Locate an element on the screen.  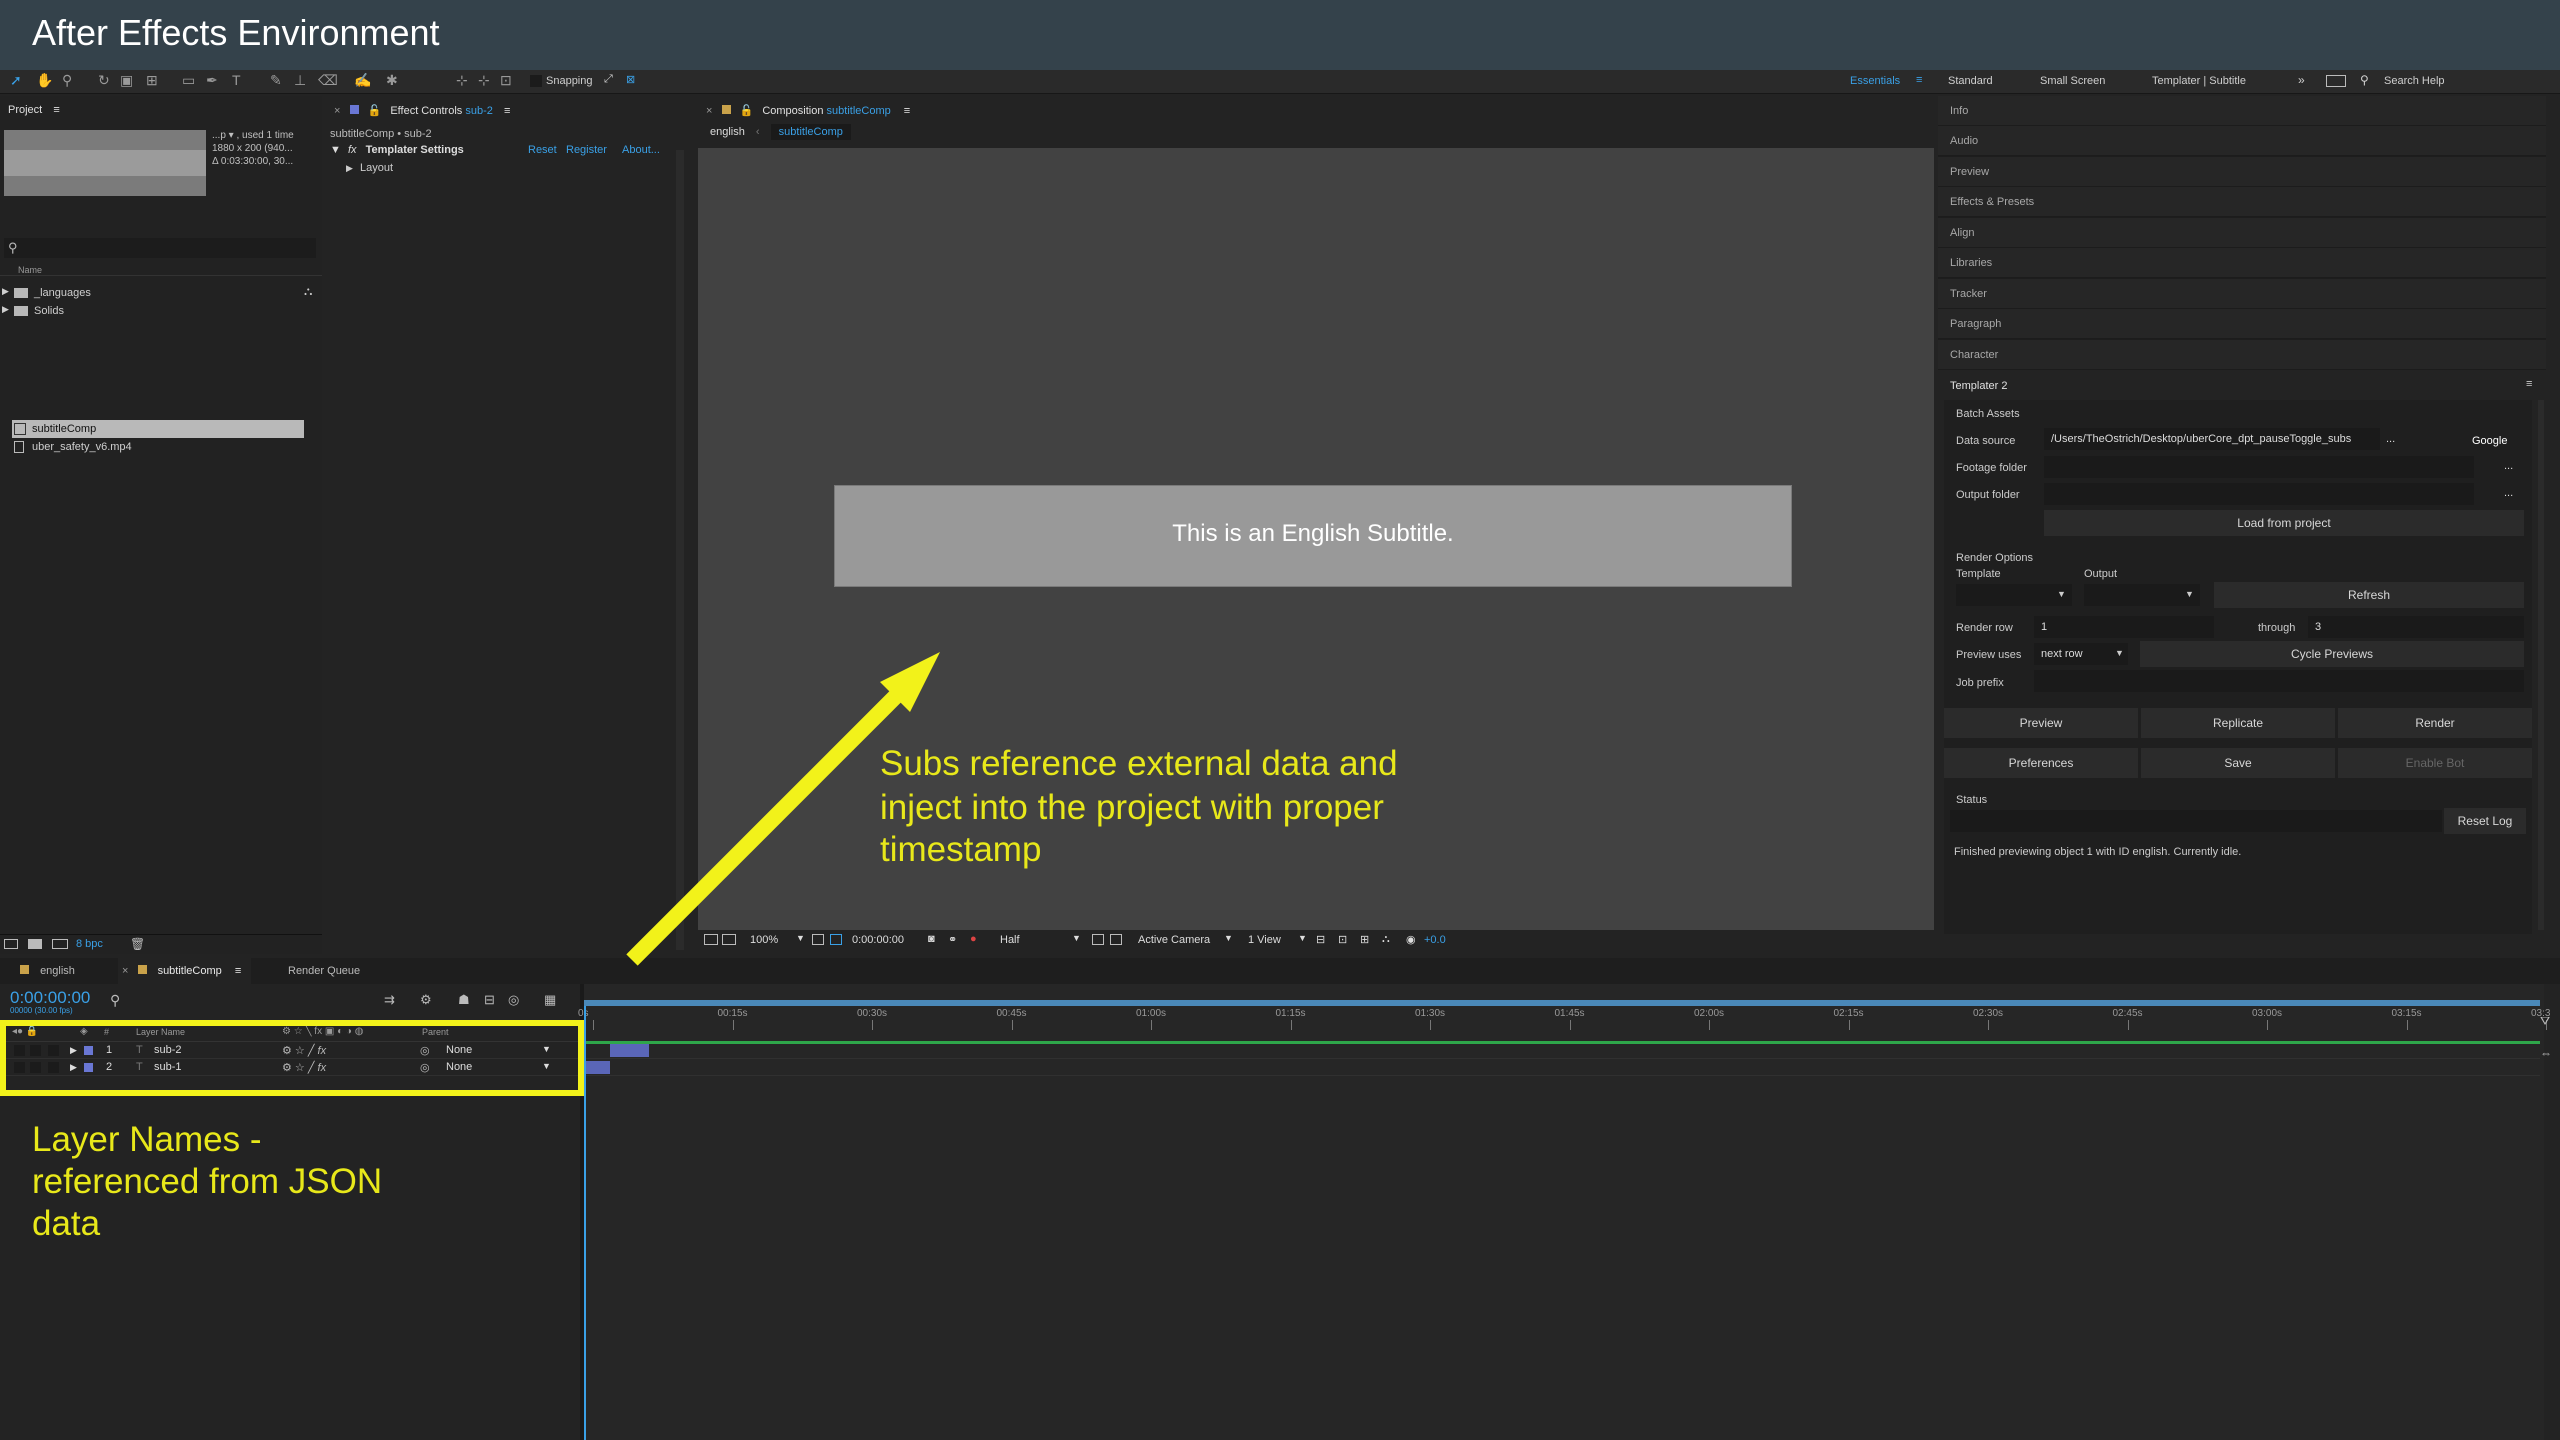
panel-tracker: Tracker is located at coordinates (2242, 294).